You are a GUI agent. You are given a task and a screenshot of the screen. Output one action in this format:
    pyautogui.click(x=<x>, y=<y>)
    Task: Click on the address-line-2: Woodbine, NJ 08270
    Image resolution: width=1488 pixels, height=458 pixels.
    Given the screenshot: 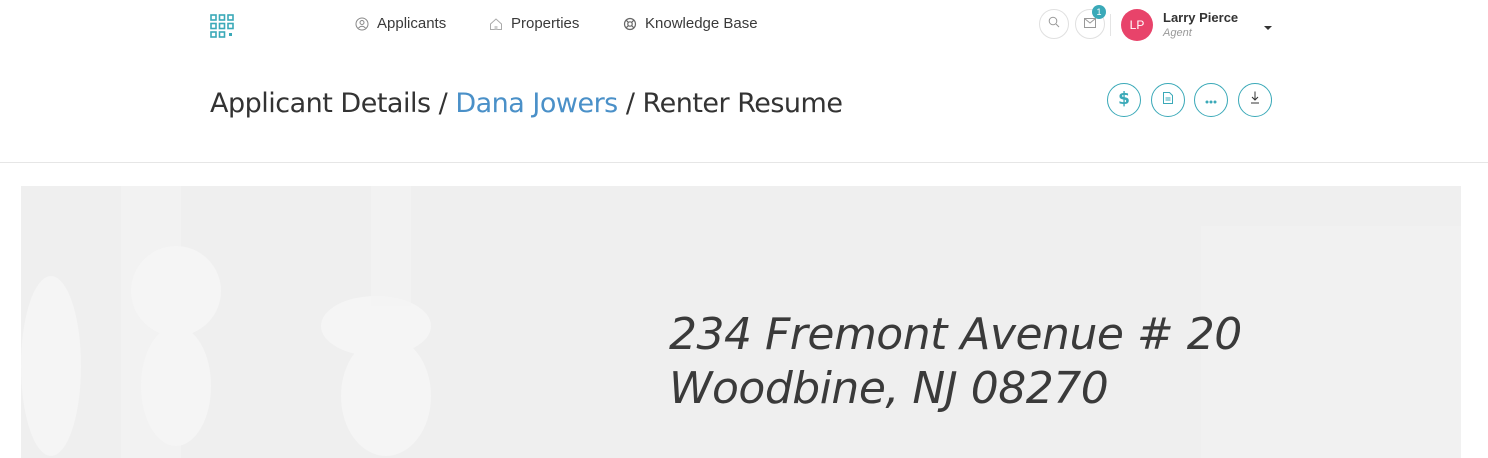 What is the action you would take?
    pyautogui.click(x=889, y=388)
    